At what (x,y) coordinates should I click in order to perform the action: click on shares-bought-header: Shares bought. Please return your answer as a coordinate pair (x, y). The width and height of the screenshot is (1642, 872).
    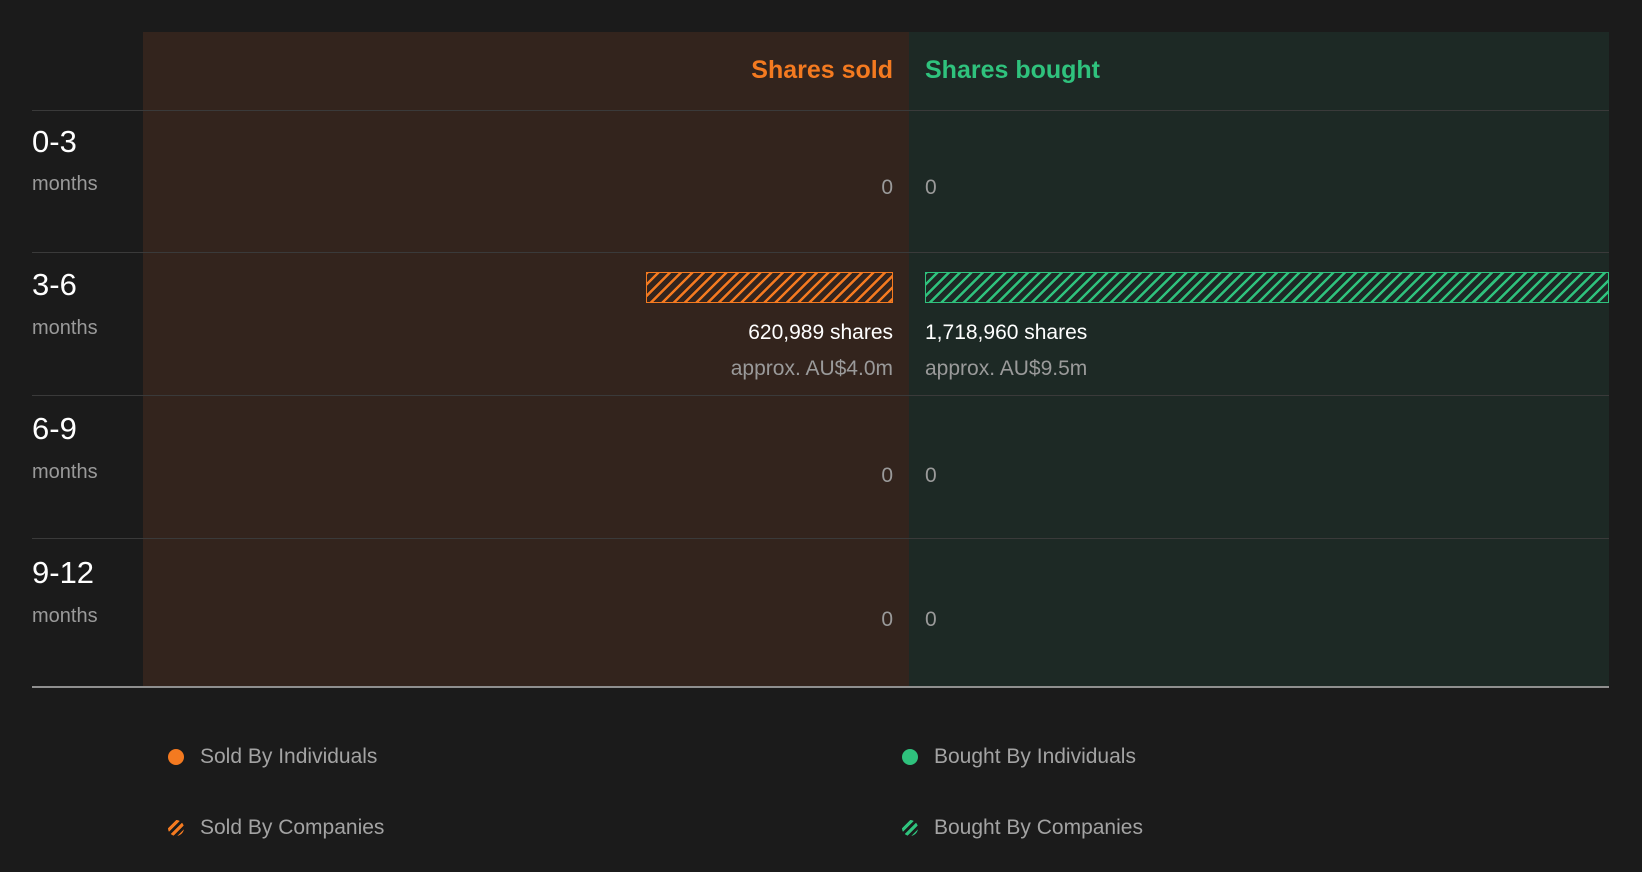
    Looking at the image, I should click on (1013, 70).